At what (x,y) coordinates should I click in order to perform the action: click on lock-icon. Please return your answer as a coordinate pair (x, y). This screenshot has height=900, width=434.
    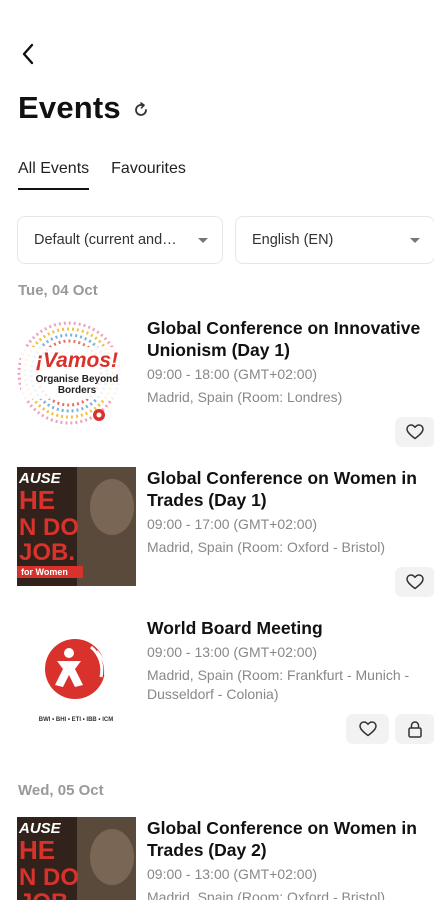
    Looking at the image, I should click on (415, 729).